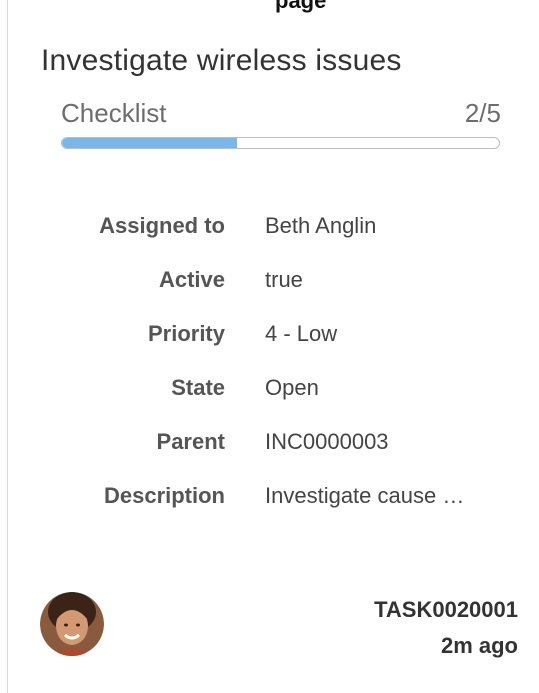 The width and height of the screenshot is (539, 693). What do you see at coordinates (221, 61) in the screenshot?
I see `card-title: Investigate wireless issues` at bounding box center [221, 61].